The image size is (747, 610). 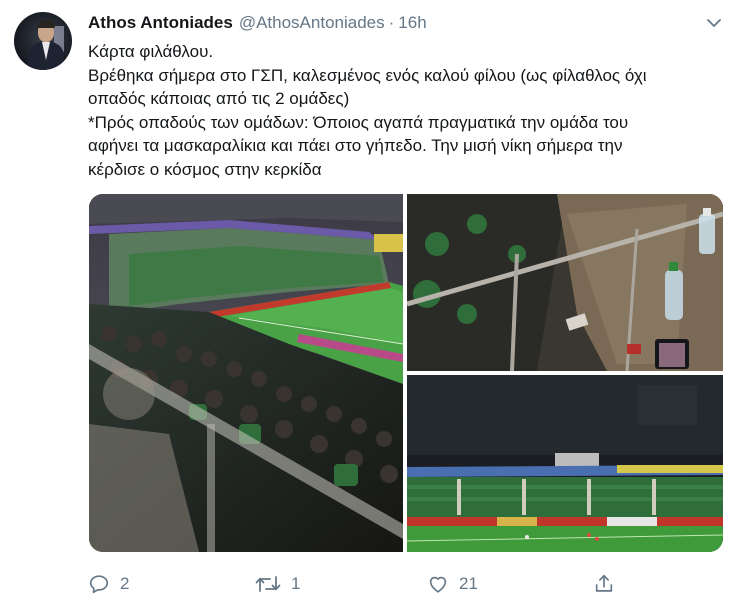 What do you see at coordinates (99, 584) in the screenshot?
I see `reply-icon` at bounding box center [99, 584].